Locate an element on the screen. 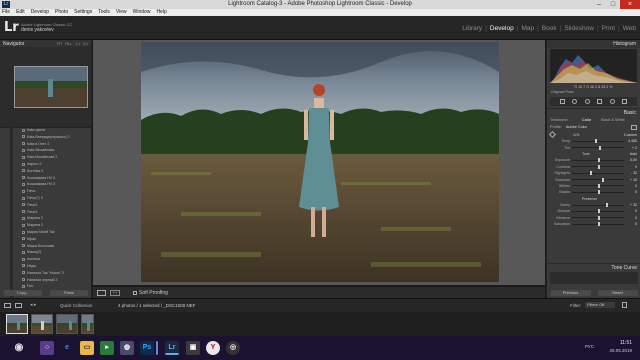  contrast-slider is located at coordinates (598, 166).